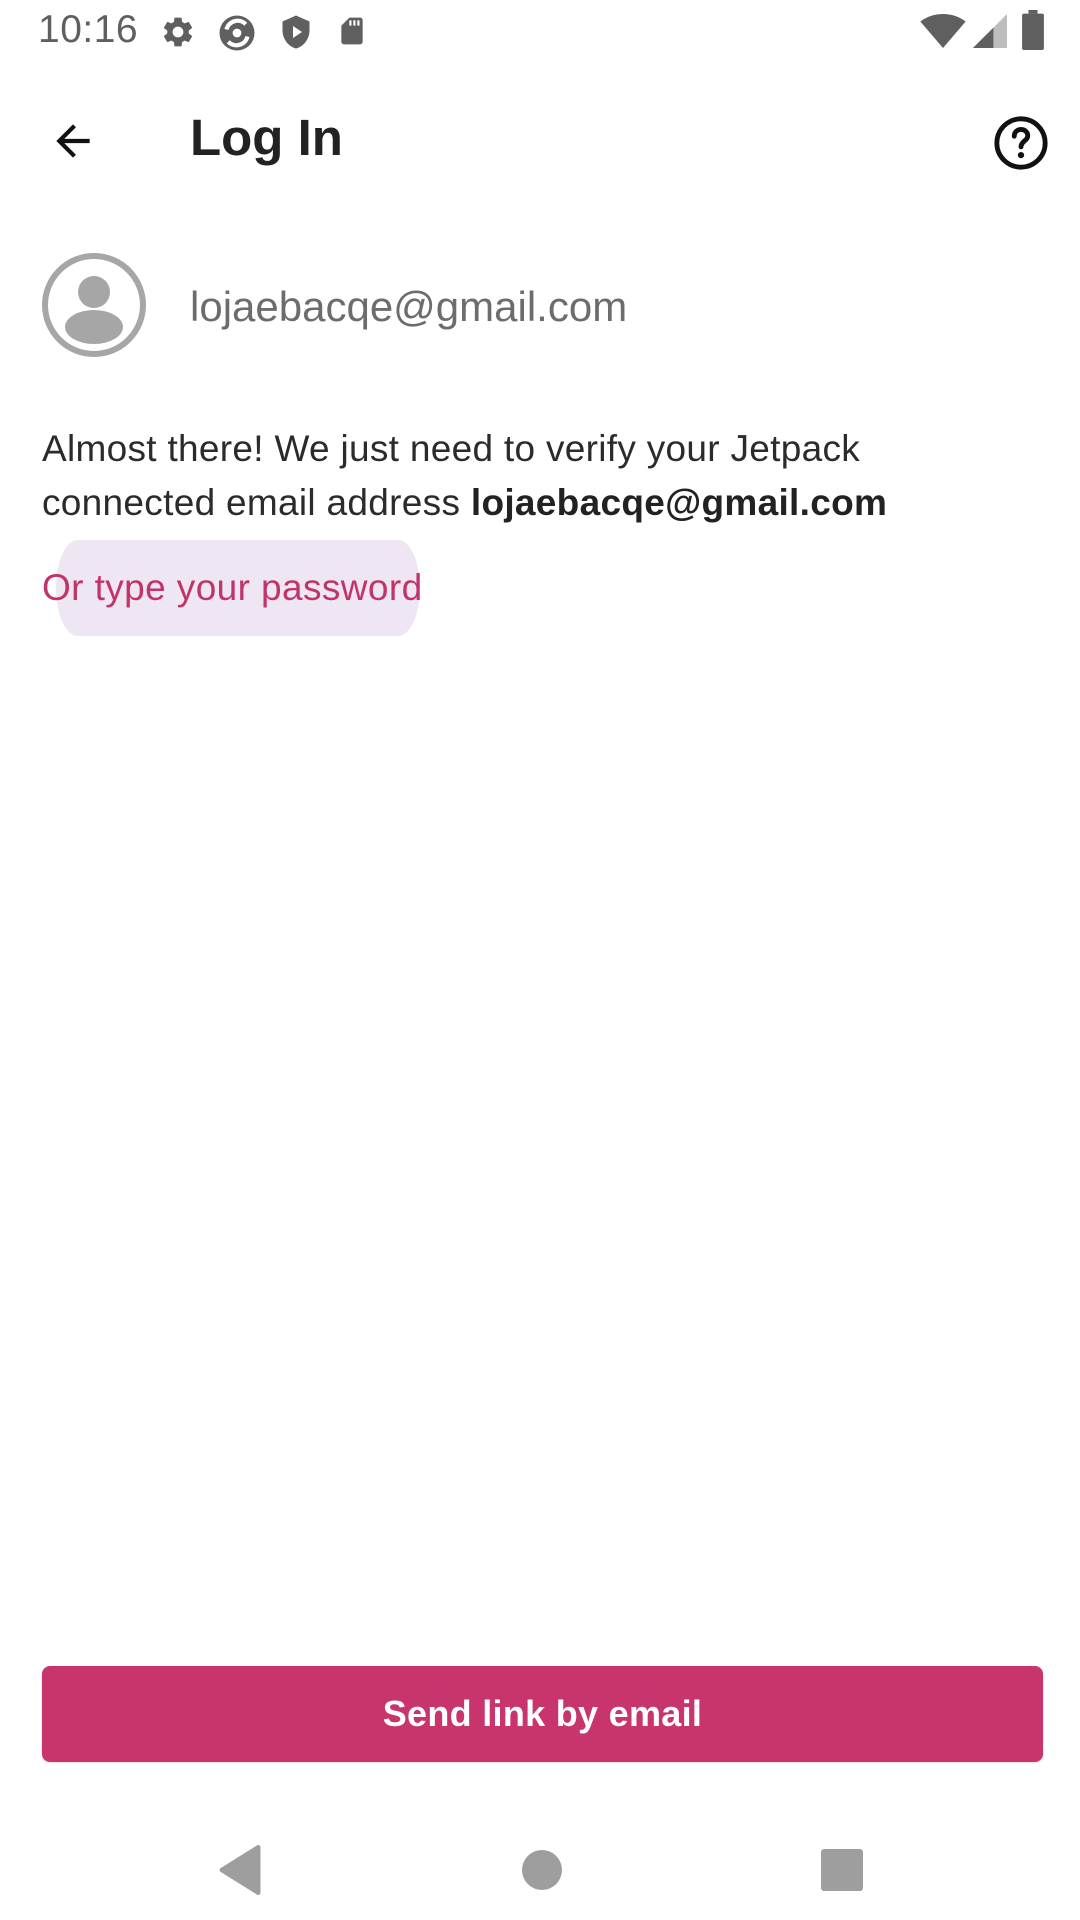  Describe the element at coordinates (352, 33) in the screenshot. I see `sd-card-icon` at that location.